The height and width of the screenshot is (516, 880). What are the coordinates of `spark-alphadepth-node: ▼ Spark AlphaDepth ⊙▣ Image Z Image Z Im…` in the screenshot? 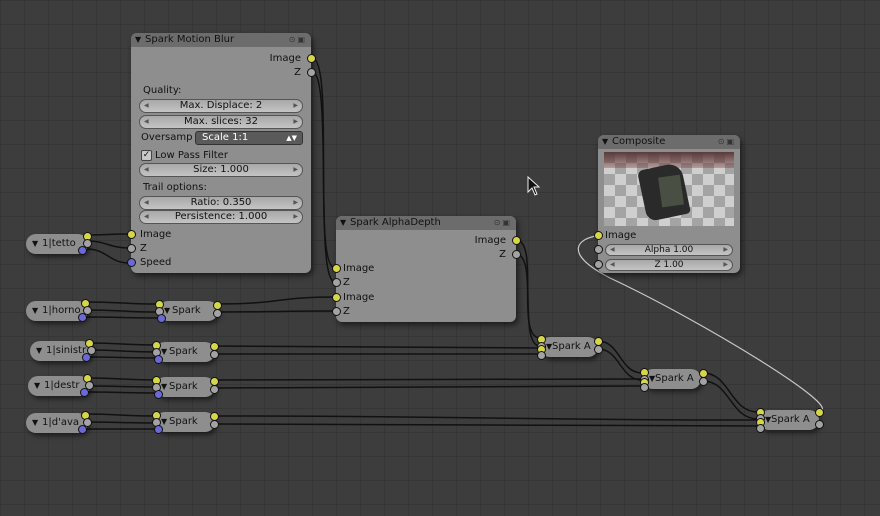 It's located at (426, 269).